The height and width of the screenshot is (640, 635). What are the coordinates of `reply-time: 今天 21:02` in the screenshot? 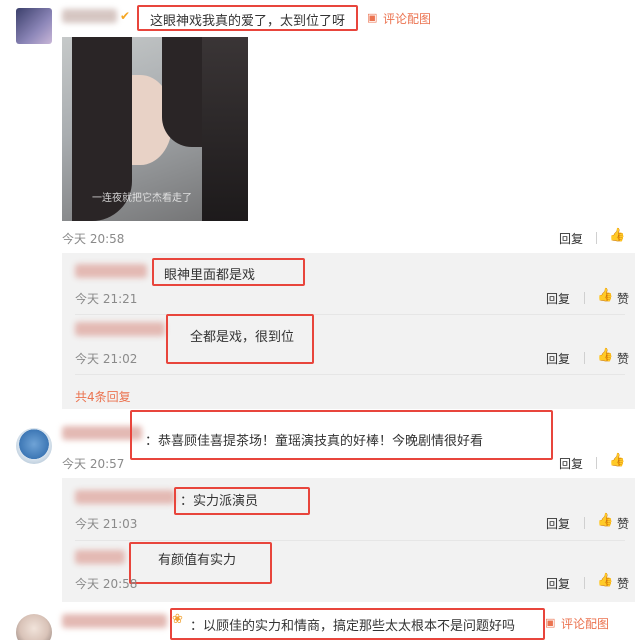 It's located at (106, 359).